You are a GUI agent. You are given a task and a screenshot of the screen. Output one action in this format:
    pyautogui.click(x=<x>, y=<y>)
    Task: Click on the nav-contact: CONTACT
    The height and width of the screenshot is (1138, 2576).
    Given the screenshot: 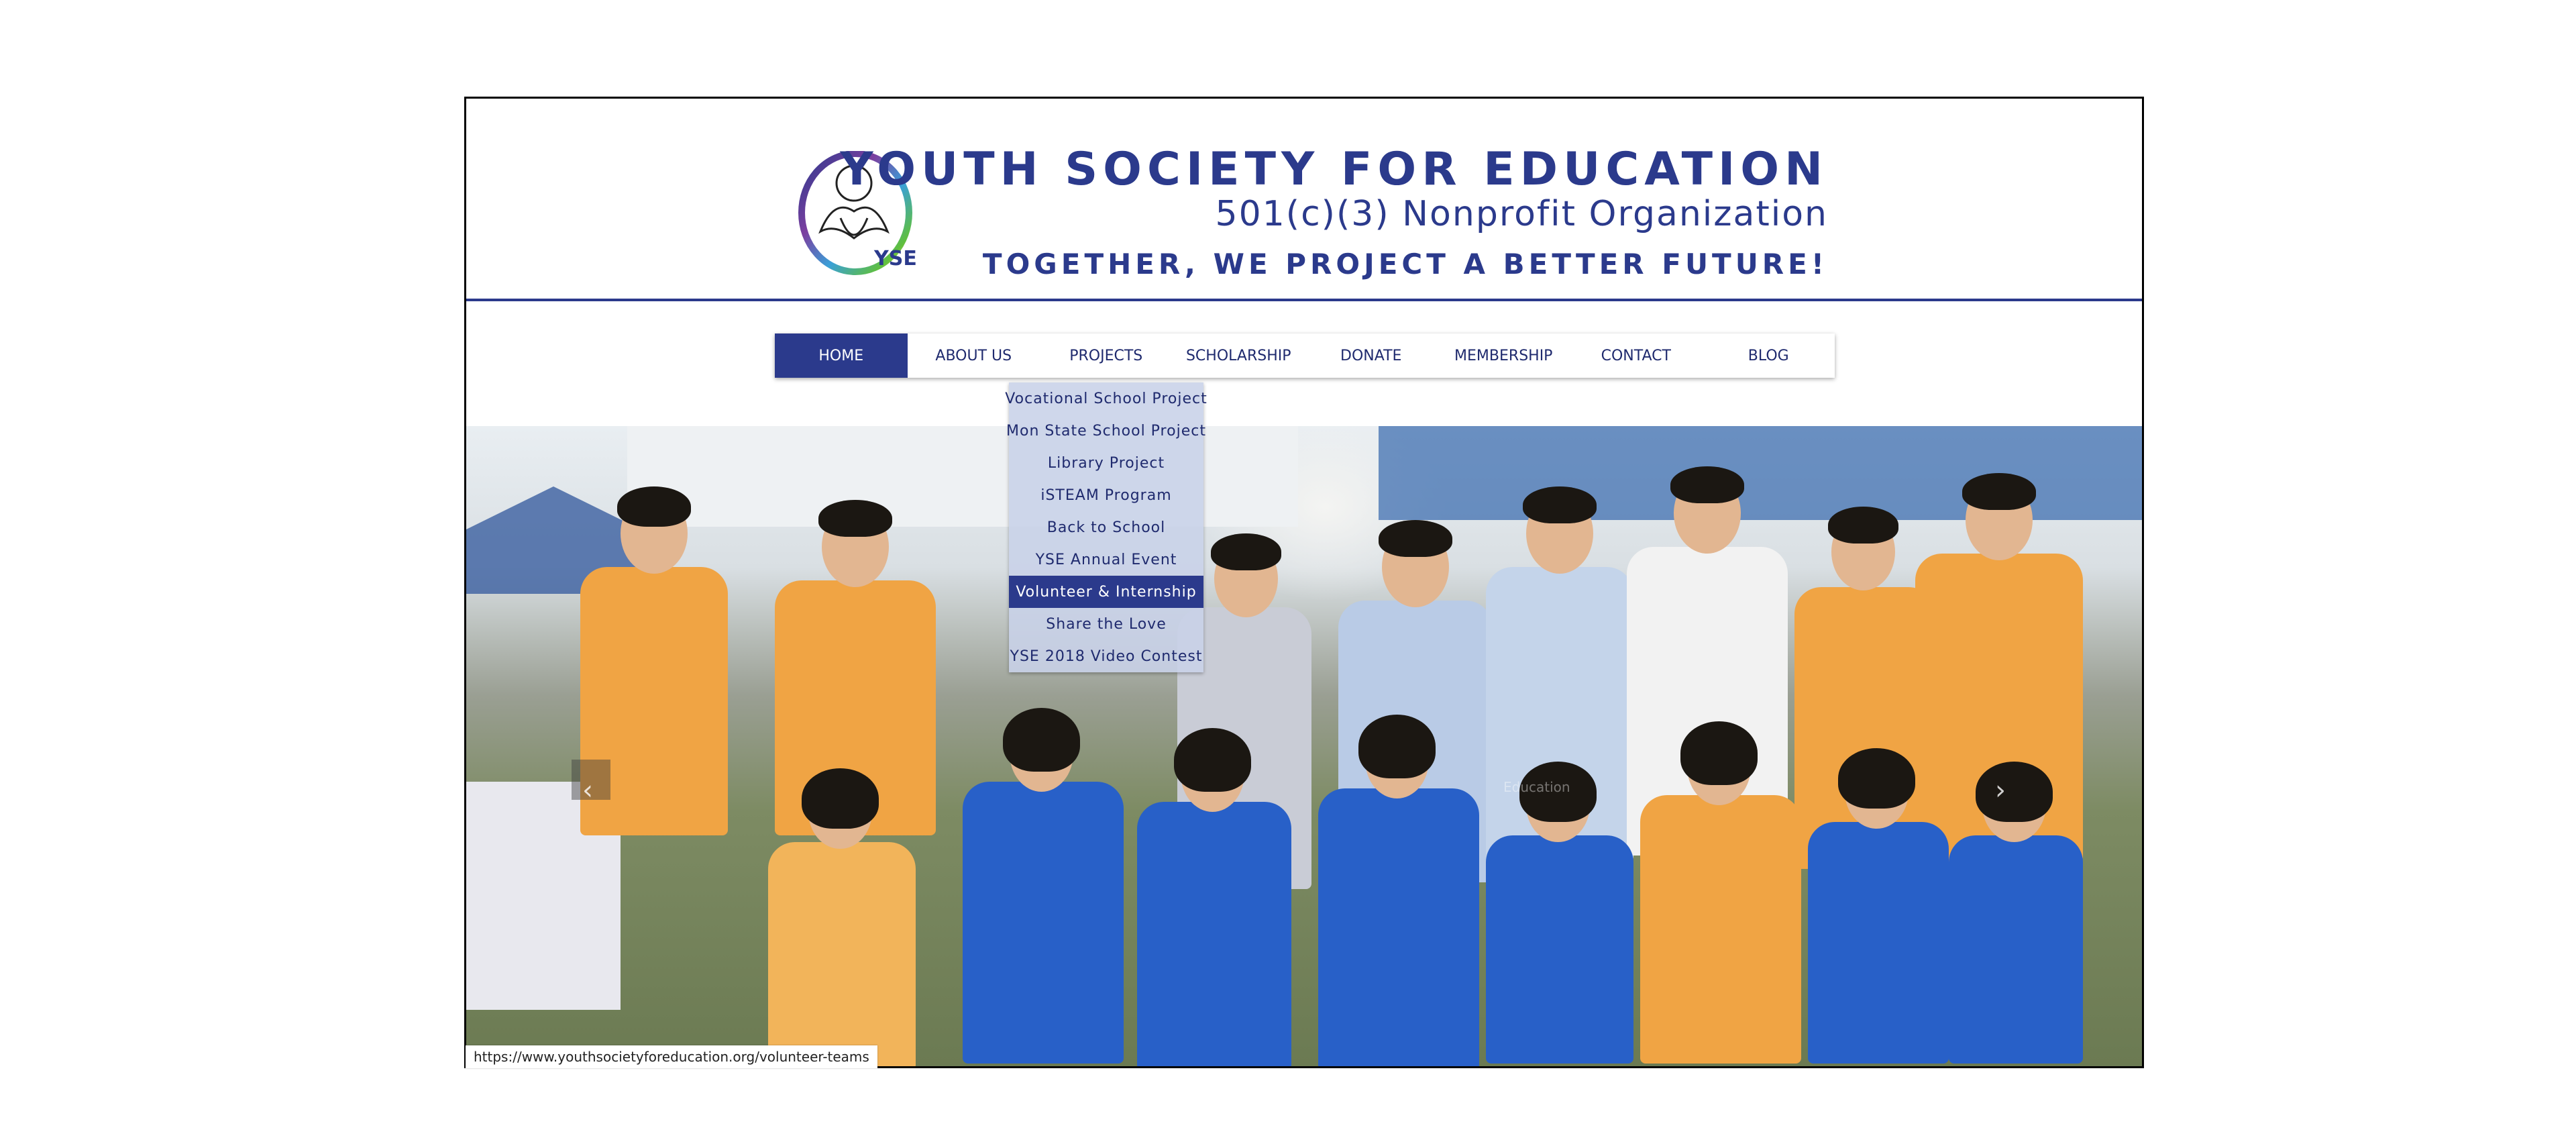 What is the action you would take?
    pyautogui.click(x=1636, y=355)
    